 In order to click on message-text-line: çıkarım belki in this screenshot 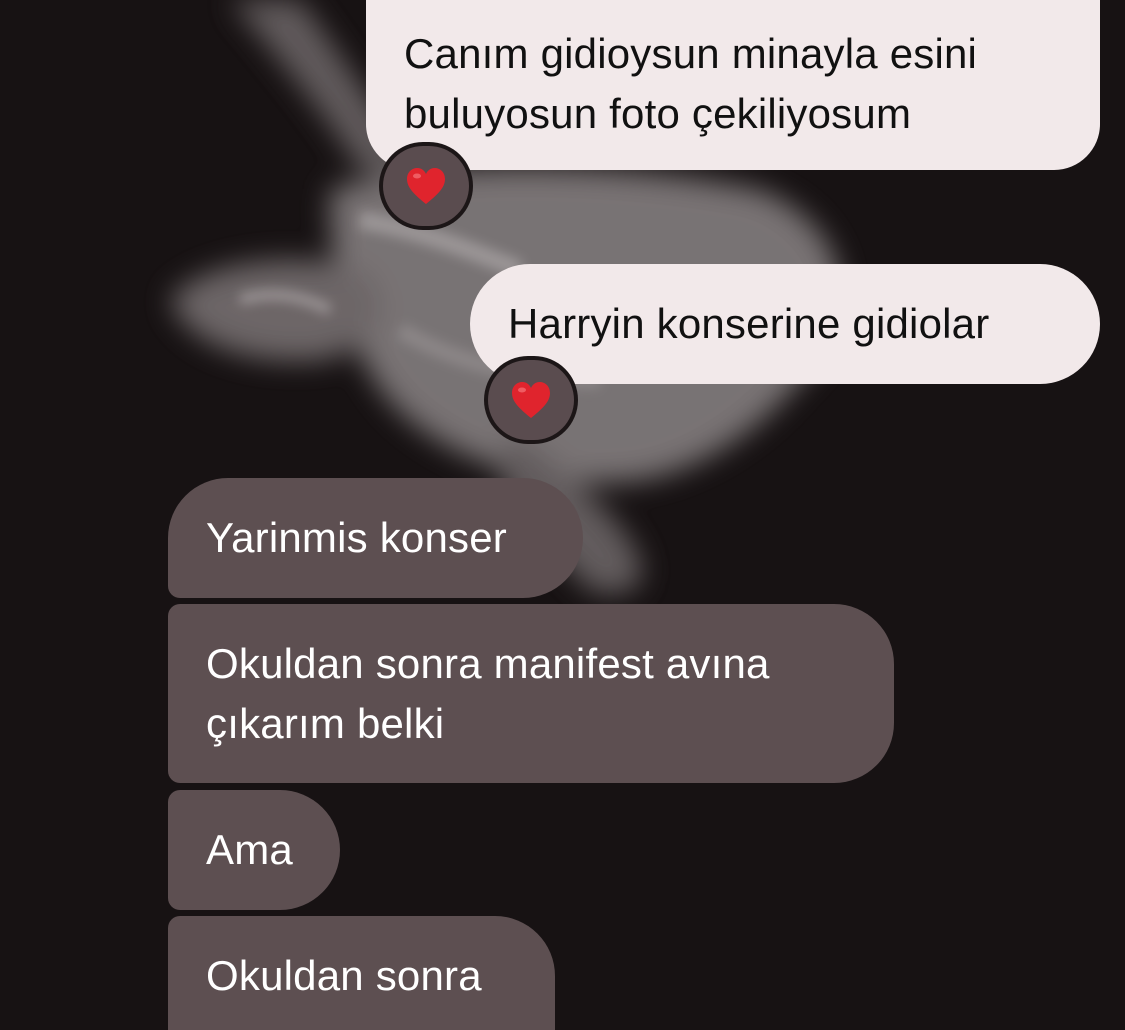, I will do `click(325, 723)`.